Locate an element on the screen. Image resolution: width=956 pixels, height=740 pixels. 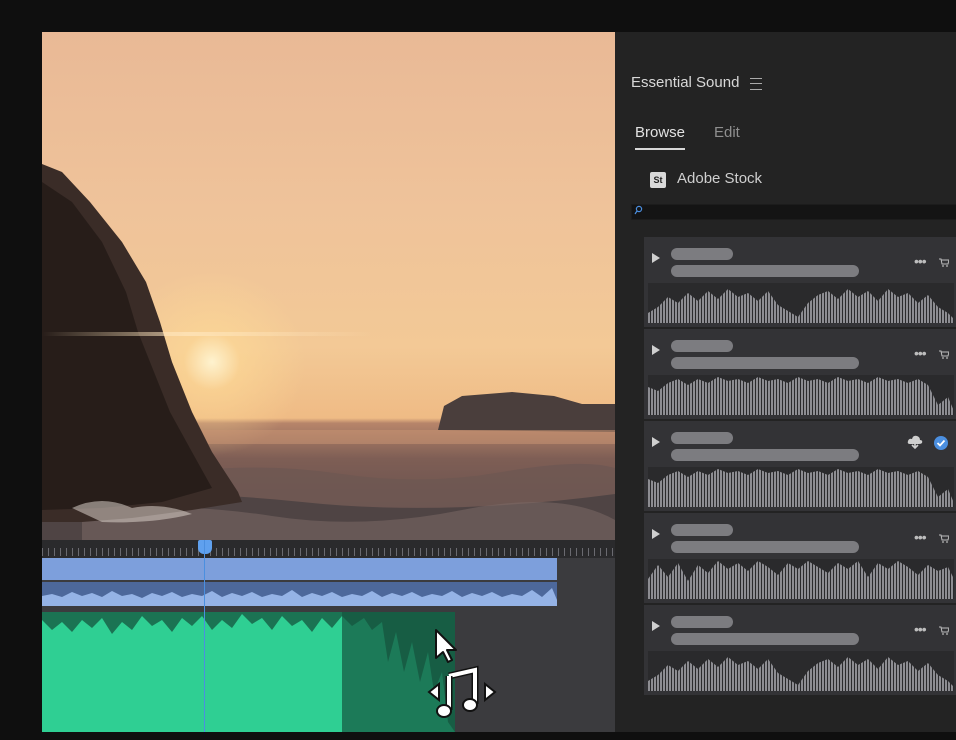
tab-edit: Edit is located at coordinates (727, 132).